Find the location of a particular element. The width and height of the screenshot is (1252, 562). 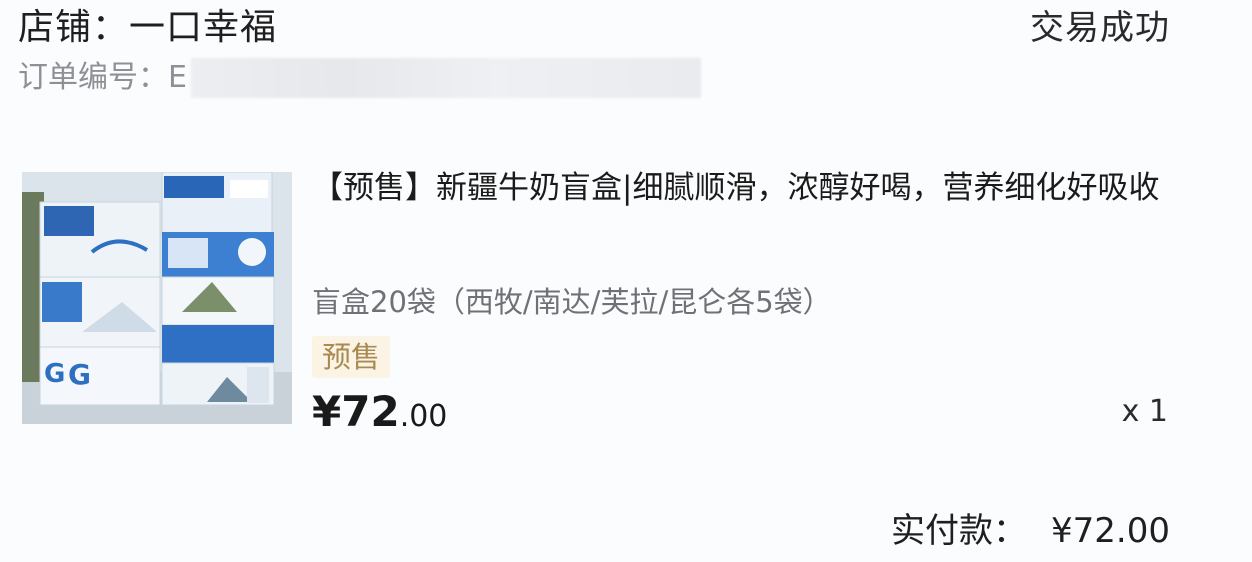

product-price: ¥ 72 .00 is located at coordinates (379, 414).